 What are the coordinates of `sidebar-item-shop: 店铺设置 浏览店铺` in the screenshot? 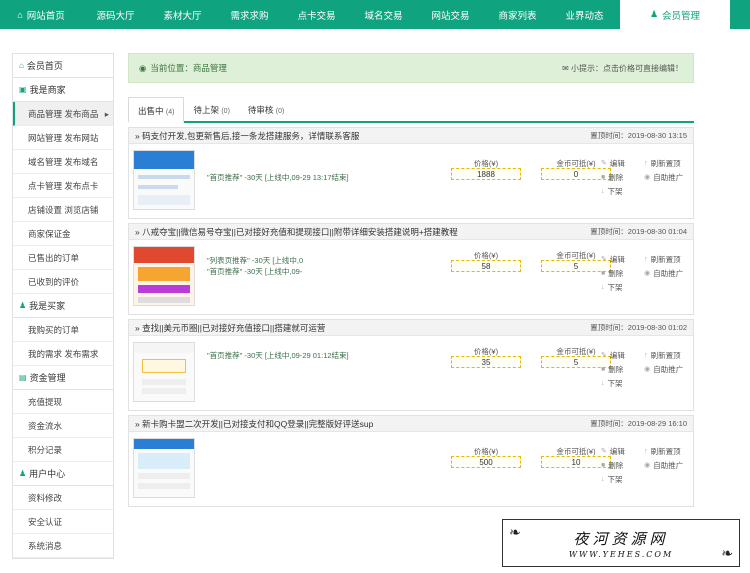 It's located at (63, 210).